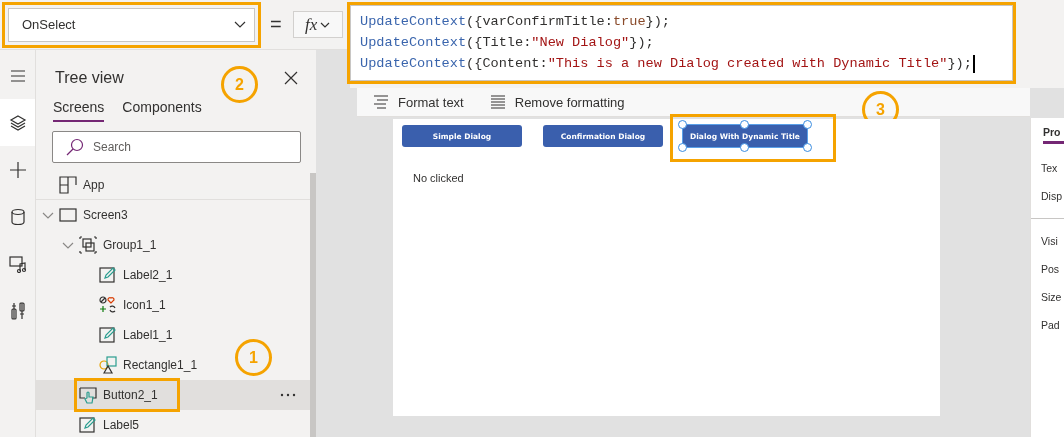 The image size is (1064, 437). I want to click on tab: Screens, so click(79, 110).